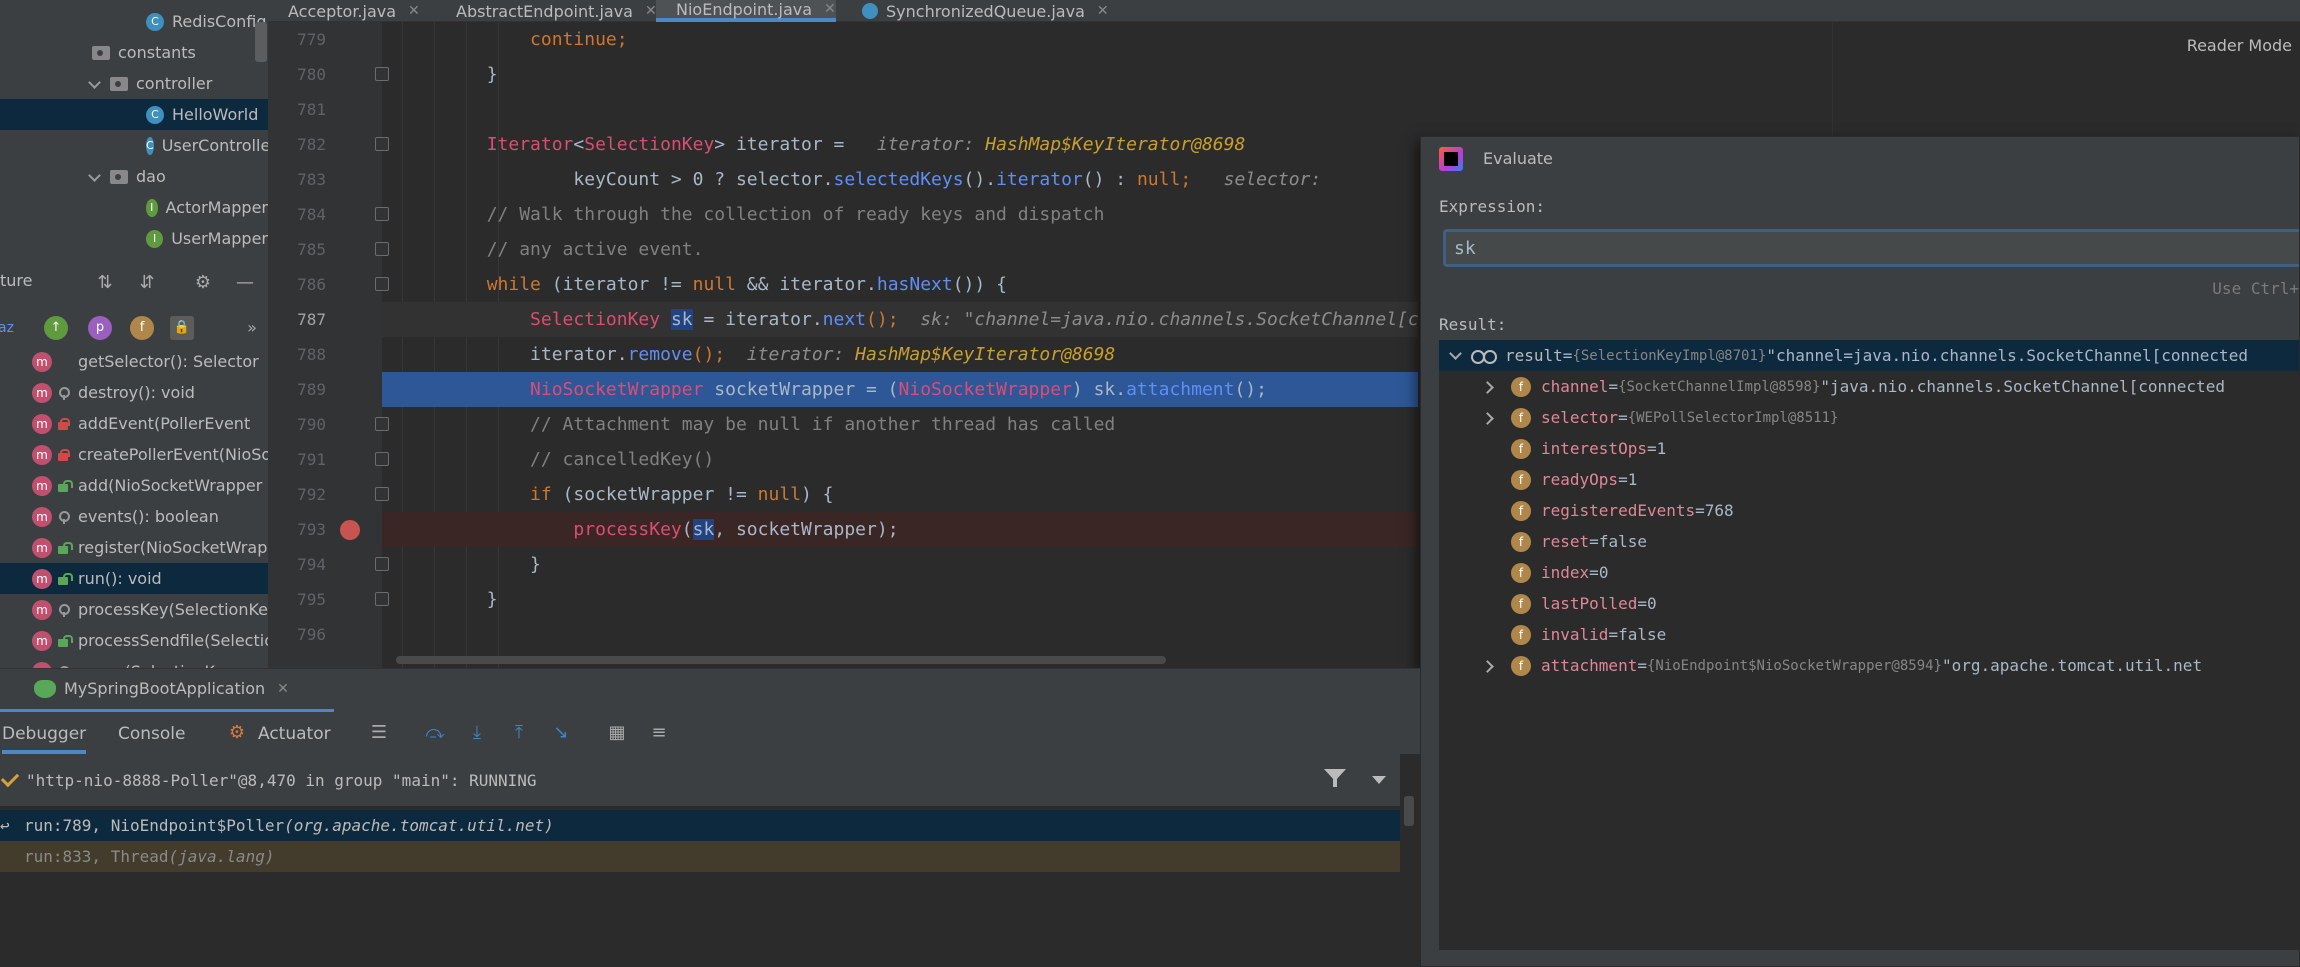  What do you see at coordinates (344, 11) in the screenshot?
I see `tab-acceptor-java: Acceptor.java ✕` at bounding box center [344, 11].